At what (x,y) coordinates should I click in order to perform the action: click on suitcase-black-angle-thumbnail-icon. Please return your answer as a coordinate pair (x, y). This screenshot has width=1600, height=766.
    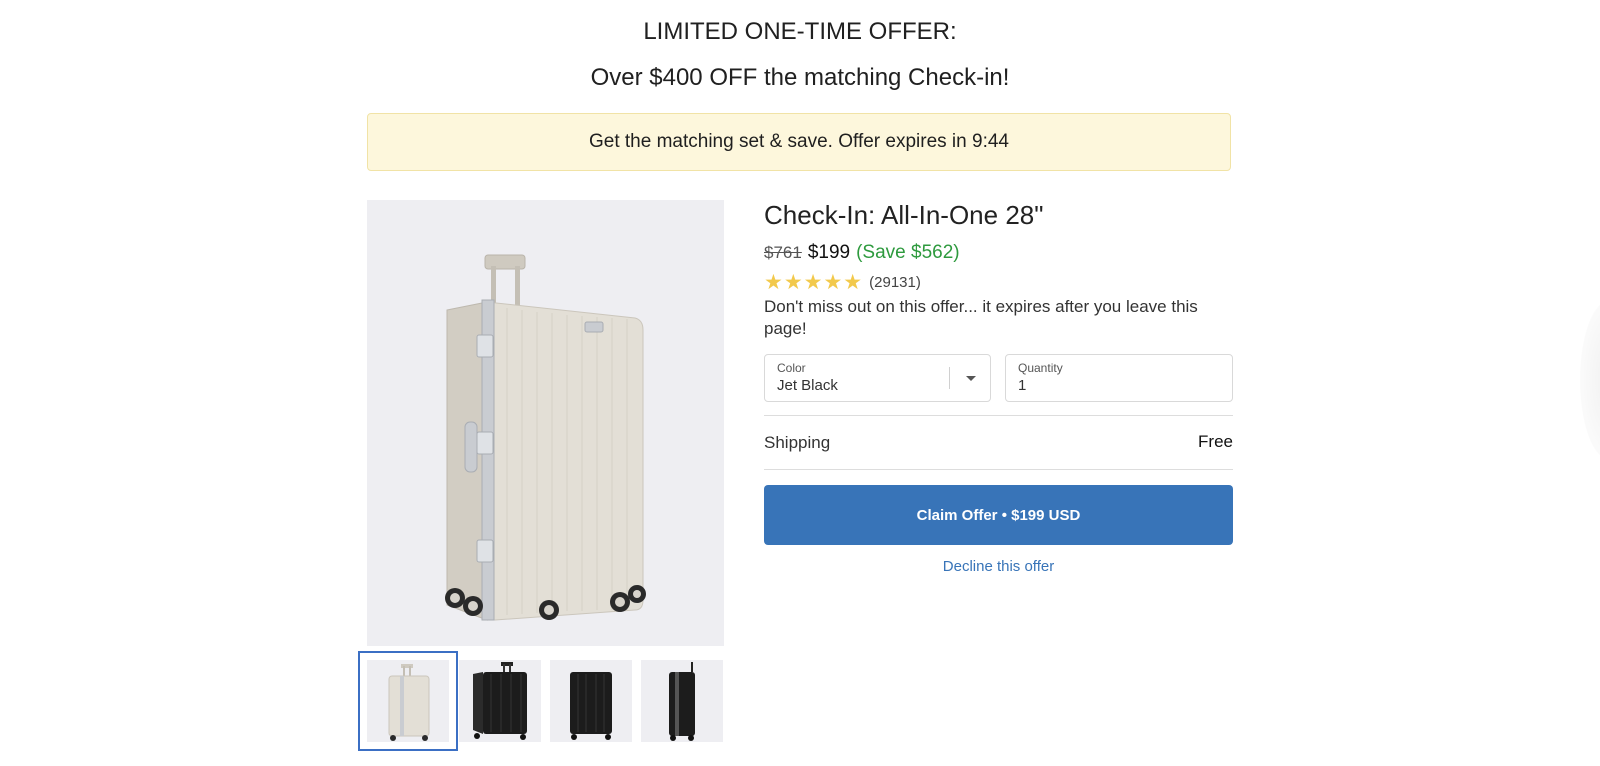
    Looking at the image, I should click on (500, 701).